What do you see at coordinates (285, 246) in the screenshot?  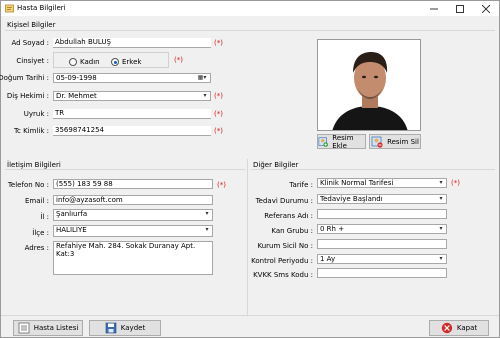 I see `registry-label: Kurum Sicil No :` at bounding box center [285, 246].